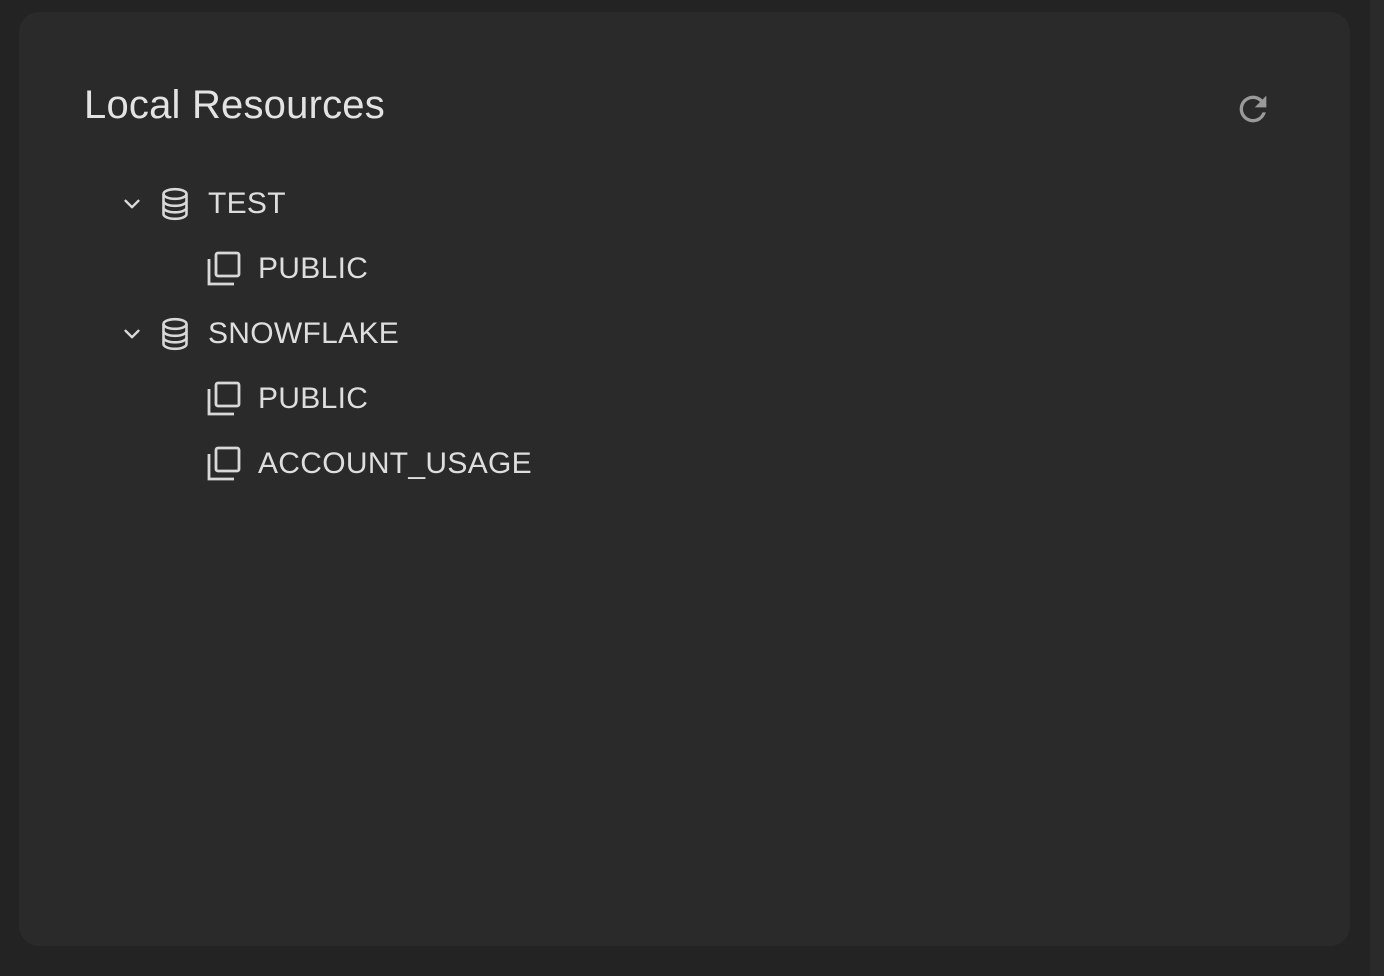 This screenshot has height=976, width=1384. I want to click on tree-item-schema-account-usage: ACCOUNT_USAGE, so click(369, 464).